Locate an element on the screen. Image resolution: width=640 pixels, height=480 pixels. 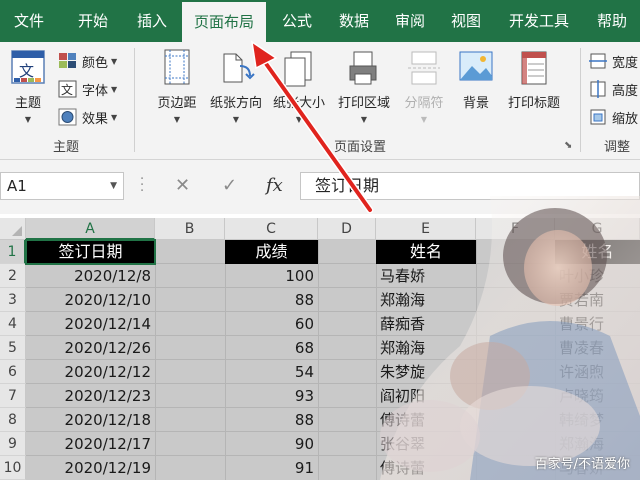
cell-name: 韩绮梦 is located at coordinates (597, 420).